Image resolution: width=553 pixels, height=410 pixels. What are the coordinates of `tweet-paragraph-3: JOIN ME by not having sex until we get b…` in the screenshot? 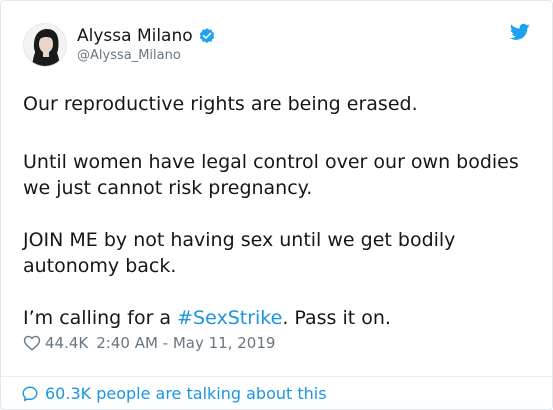 It's located at (239, 253).